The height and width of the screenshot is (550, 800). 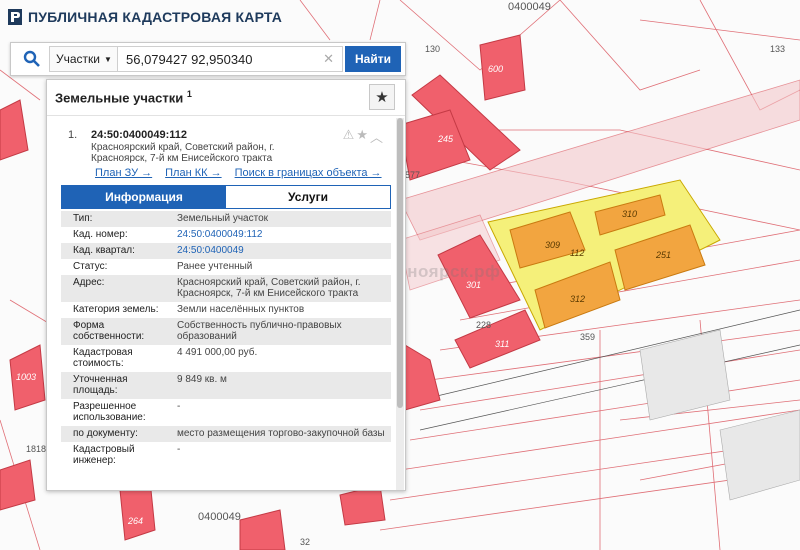 I want to click on info-key: Уточненная площадь:, so click(x=116, y=385).